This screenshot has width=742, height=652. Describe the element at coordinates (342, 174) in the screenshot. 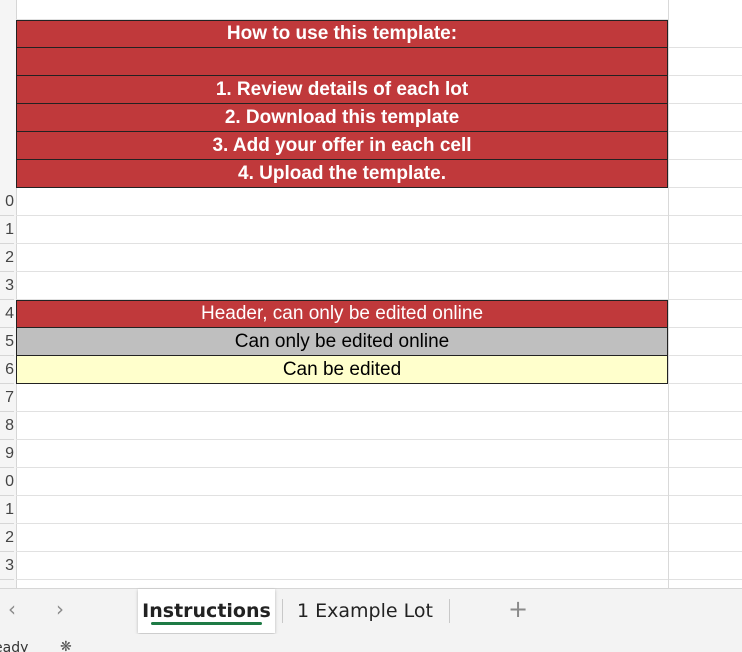

I see `instruction-step-cell: 4. Upload the template.` at that location.